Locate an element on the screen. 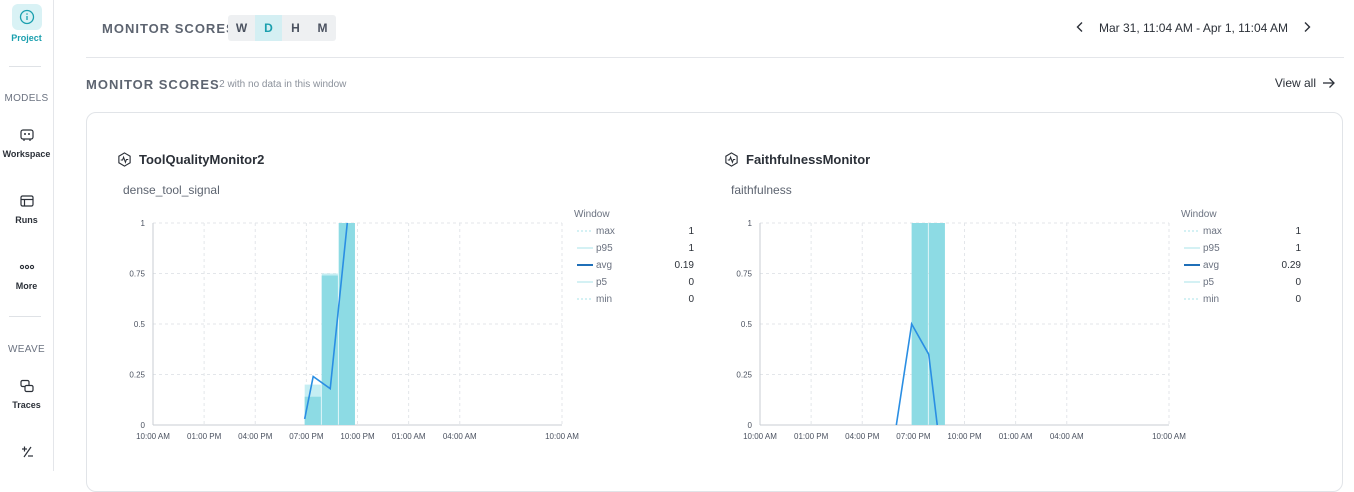 This screenshot has height=492, width=1354. section-label-models: MODELS is located at coordinates (26, 98).